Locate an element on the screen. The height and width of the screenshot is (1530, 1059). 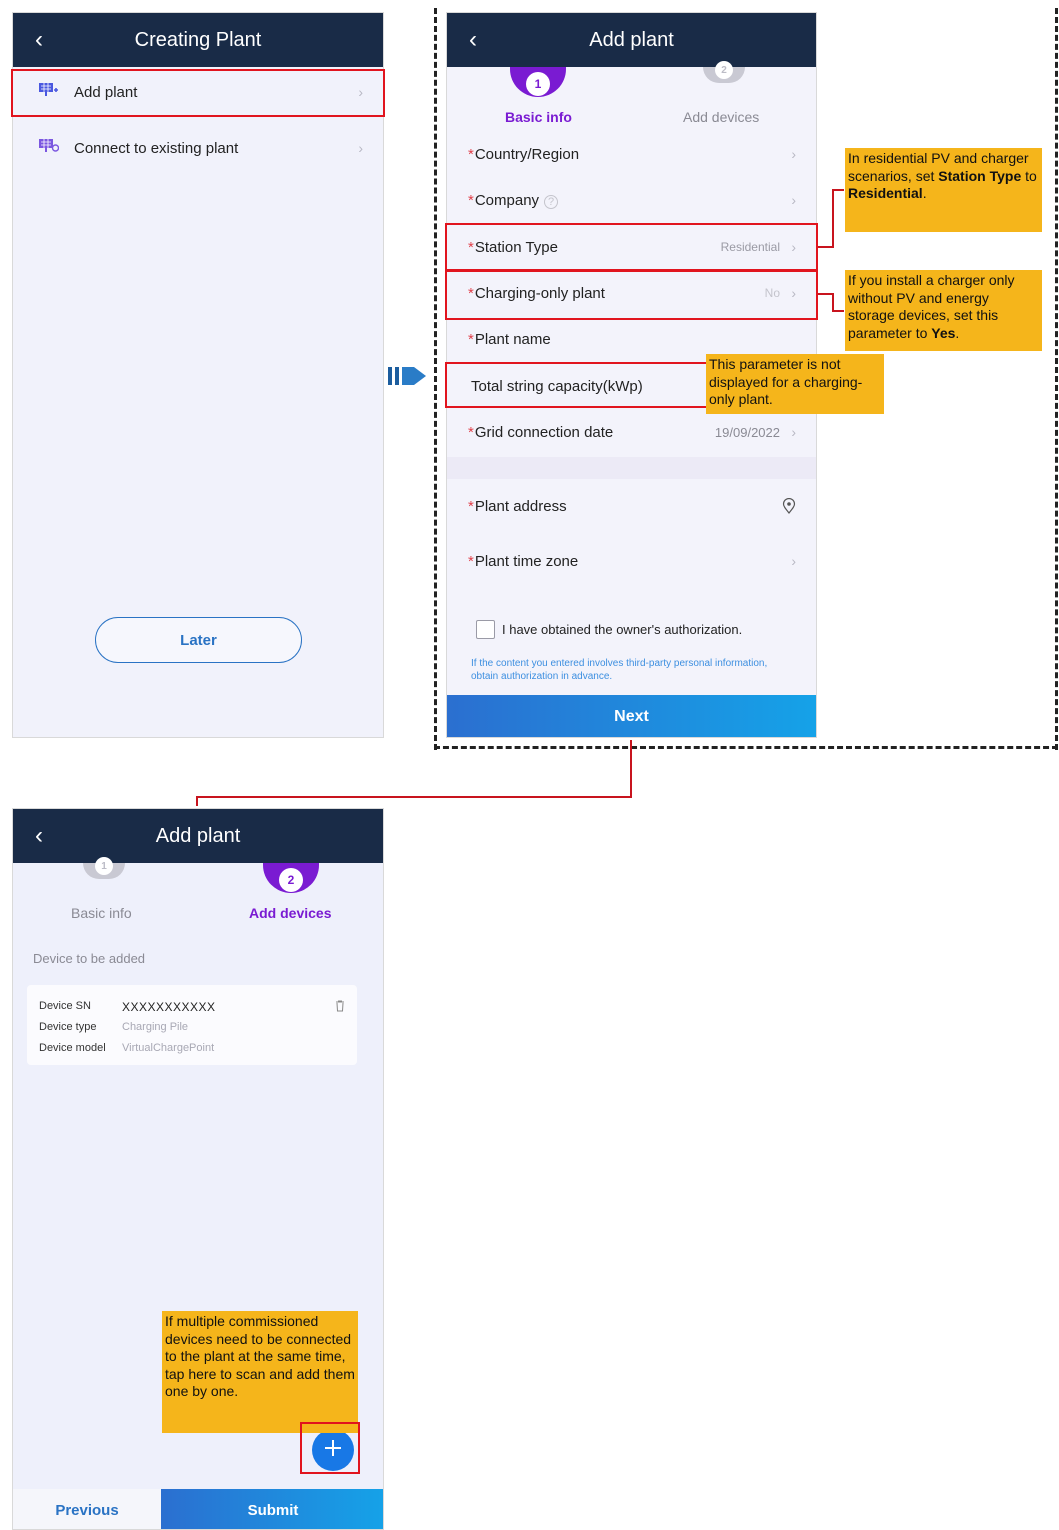
next-label: Next is located at coordinates (631, 716).